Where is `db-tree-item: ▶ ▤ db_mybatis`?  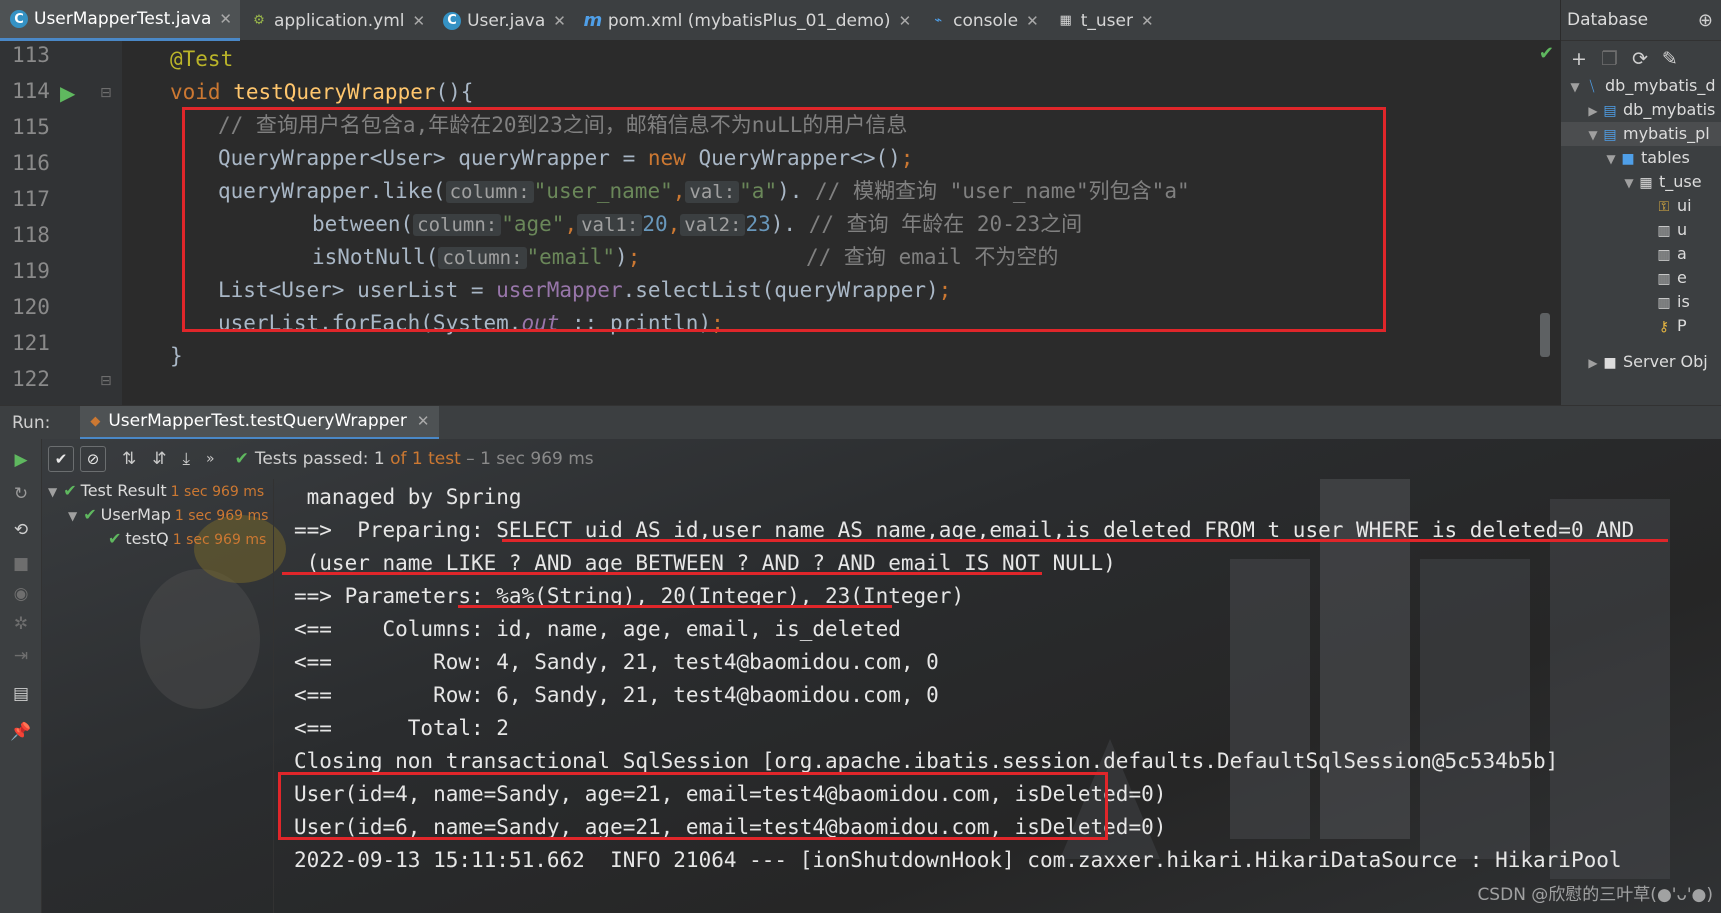
db-tree-item: ▶ ▤ db_mybatis is located at coordinates (1638, 110).